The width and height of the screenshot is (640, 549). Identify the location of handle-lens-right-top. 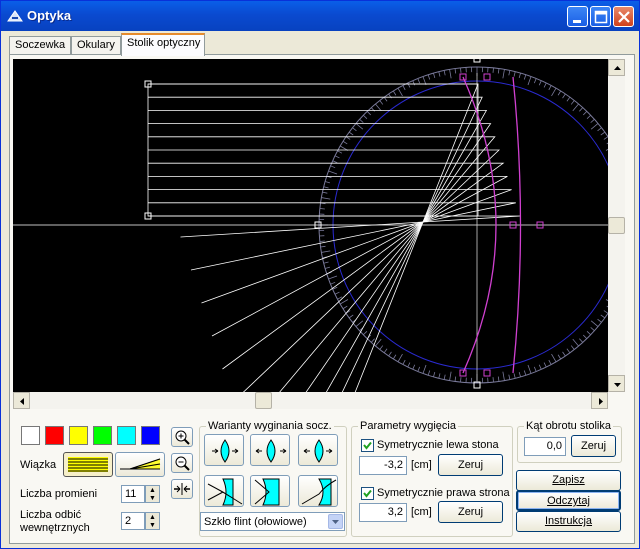
(487, 77).